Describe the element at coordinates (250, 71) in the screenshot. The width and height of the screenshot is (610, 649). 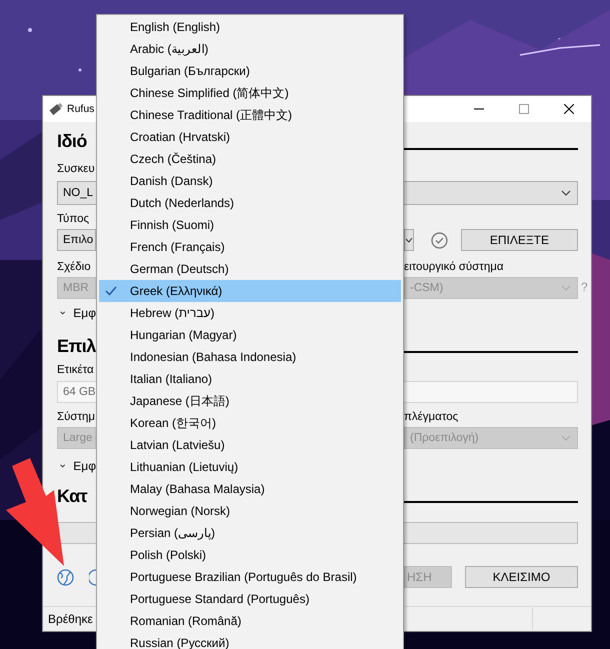
I see `language-menu-item: Bulgarian (Български)` at that location.